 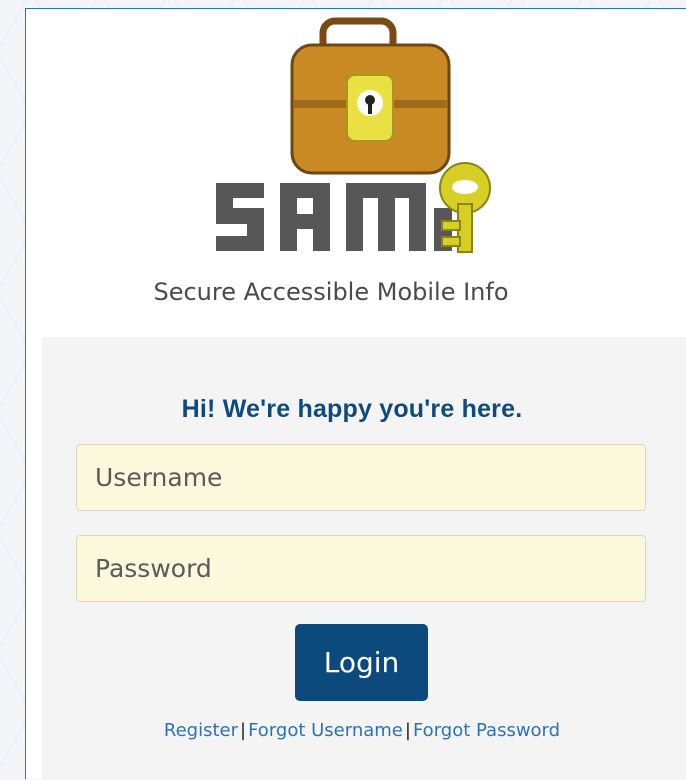 I want to click on tagline: Secure Accessible Mobile Info, so click(x=331, y=292).